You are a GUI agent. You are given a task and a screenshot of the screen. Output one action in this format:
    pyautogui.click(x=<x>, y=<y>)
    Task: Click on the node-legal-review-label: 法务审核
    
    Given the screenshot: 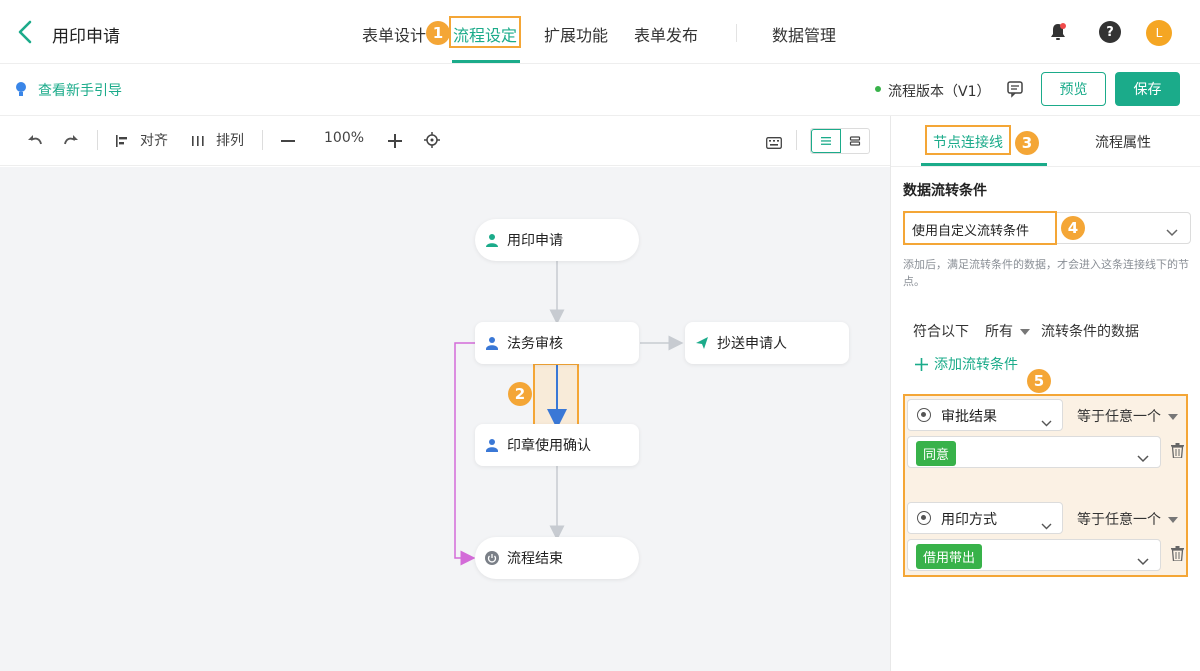 What is the action you would take?
    pyautogui.click(x=535, y=344)
    